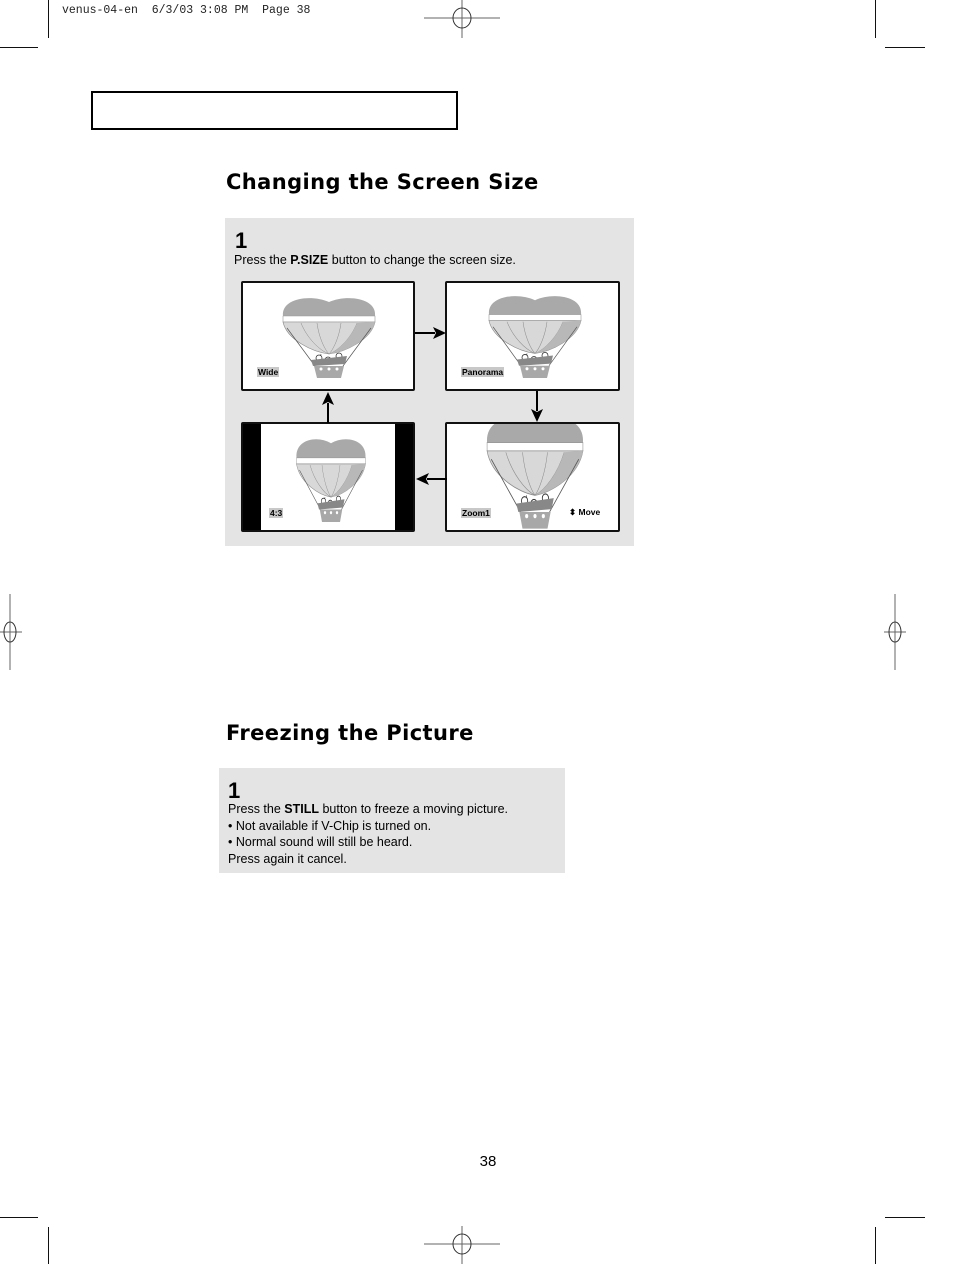  I want to click on arrow-down-icon, so click(537, 406).